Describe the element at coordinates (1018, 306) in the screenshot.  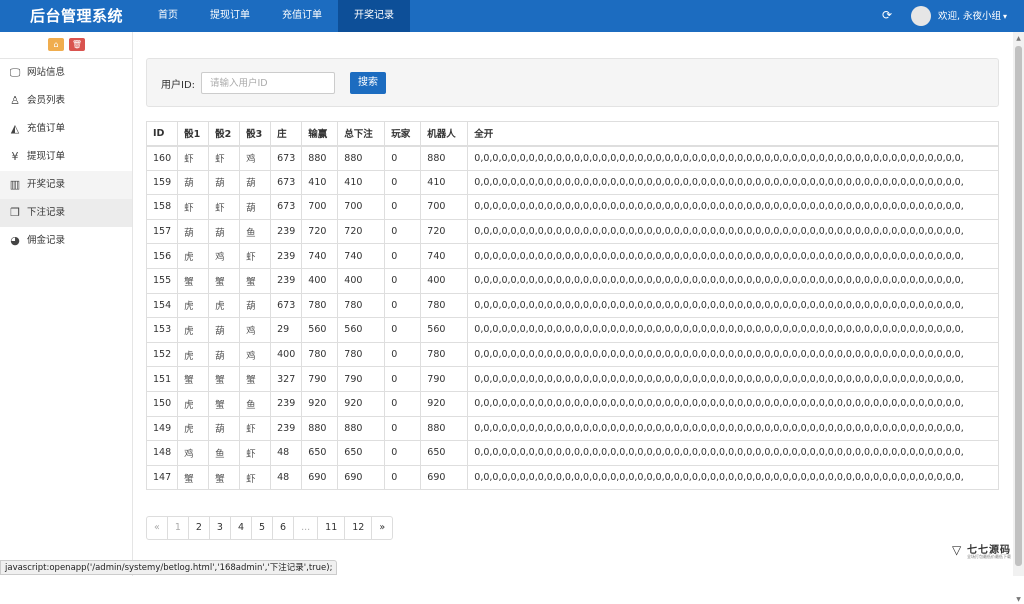
I see `scrollbar-thumb` at that location.